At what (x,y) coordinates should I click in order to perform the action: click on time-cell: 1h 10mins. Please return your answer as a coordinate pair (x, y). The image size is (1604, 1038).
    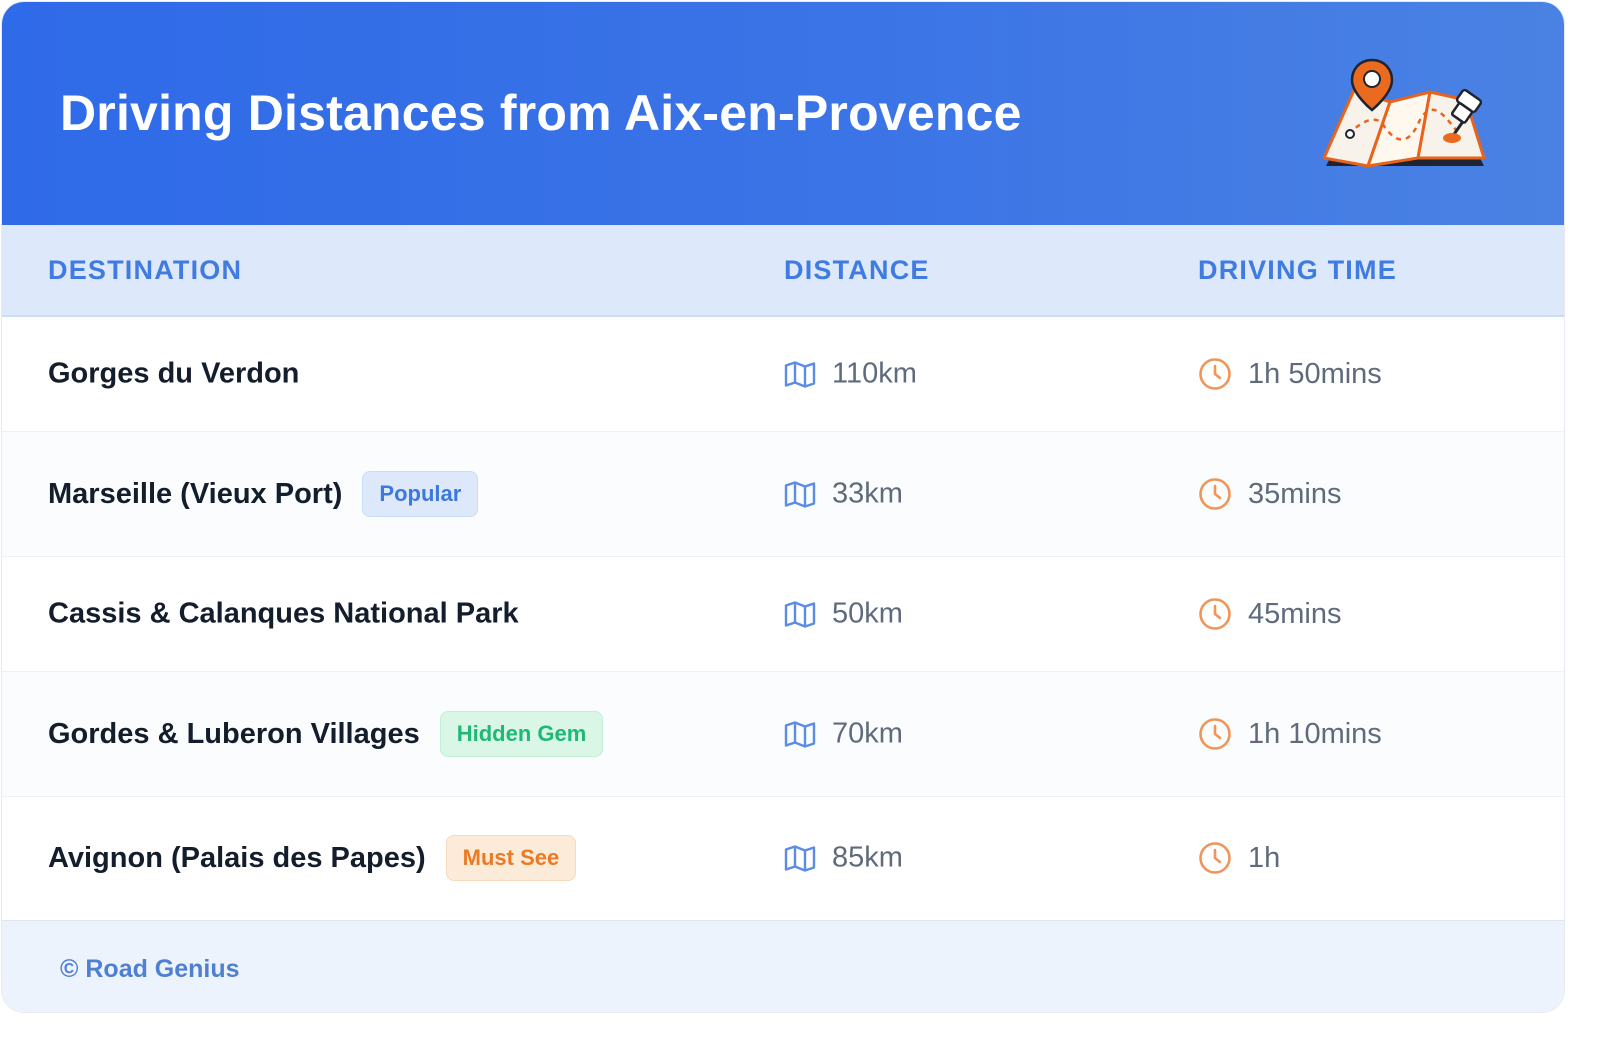
    Looking at the image, I should click on (1290, 734).